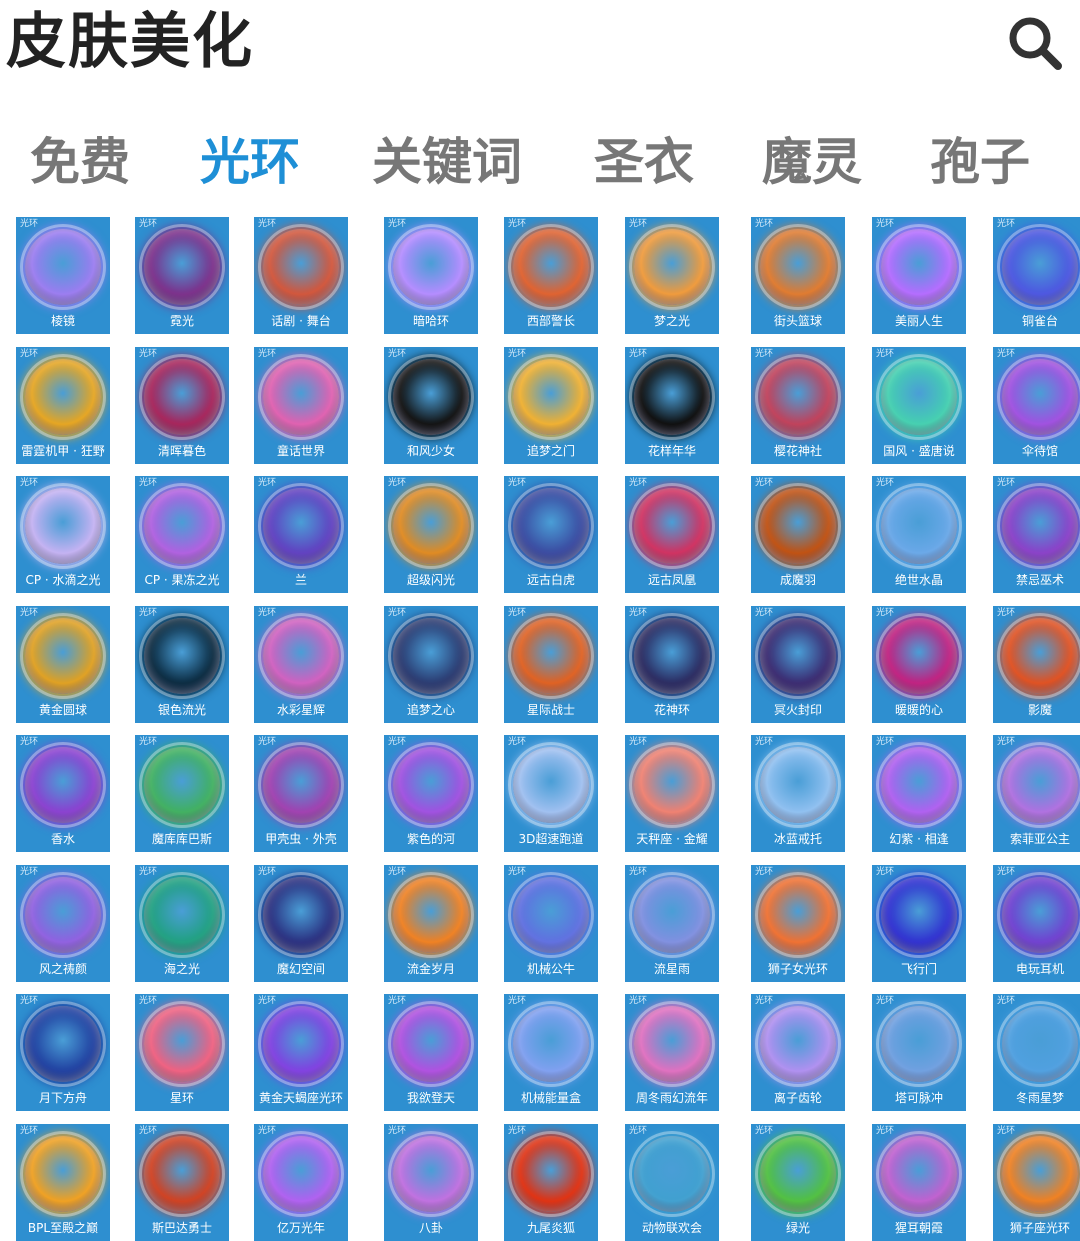 Image resolution: width=1080 pixels, height=1241 pixels. Describe the element at coordinates (63, 923) in the screenshot. I see `halo-card: 光环 风之祷颜` at that location.